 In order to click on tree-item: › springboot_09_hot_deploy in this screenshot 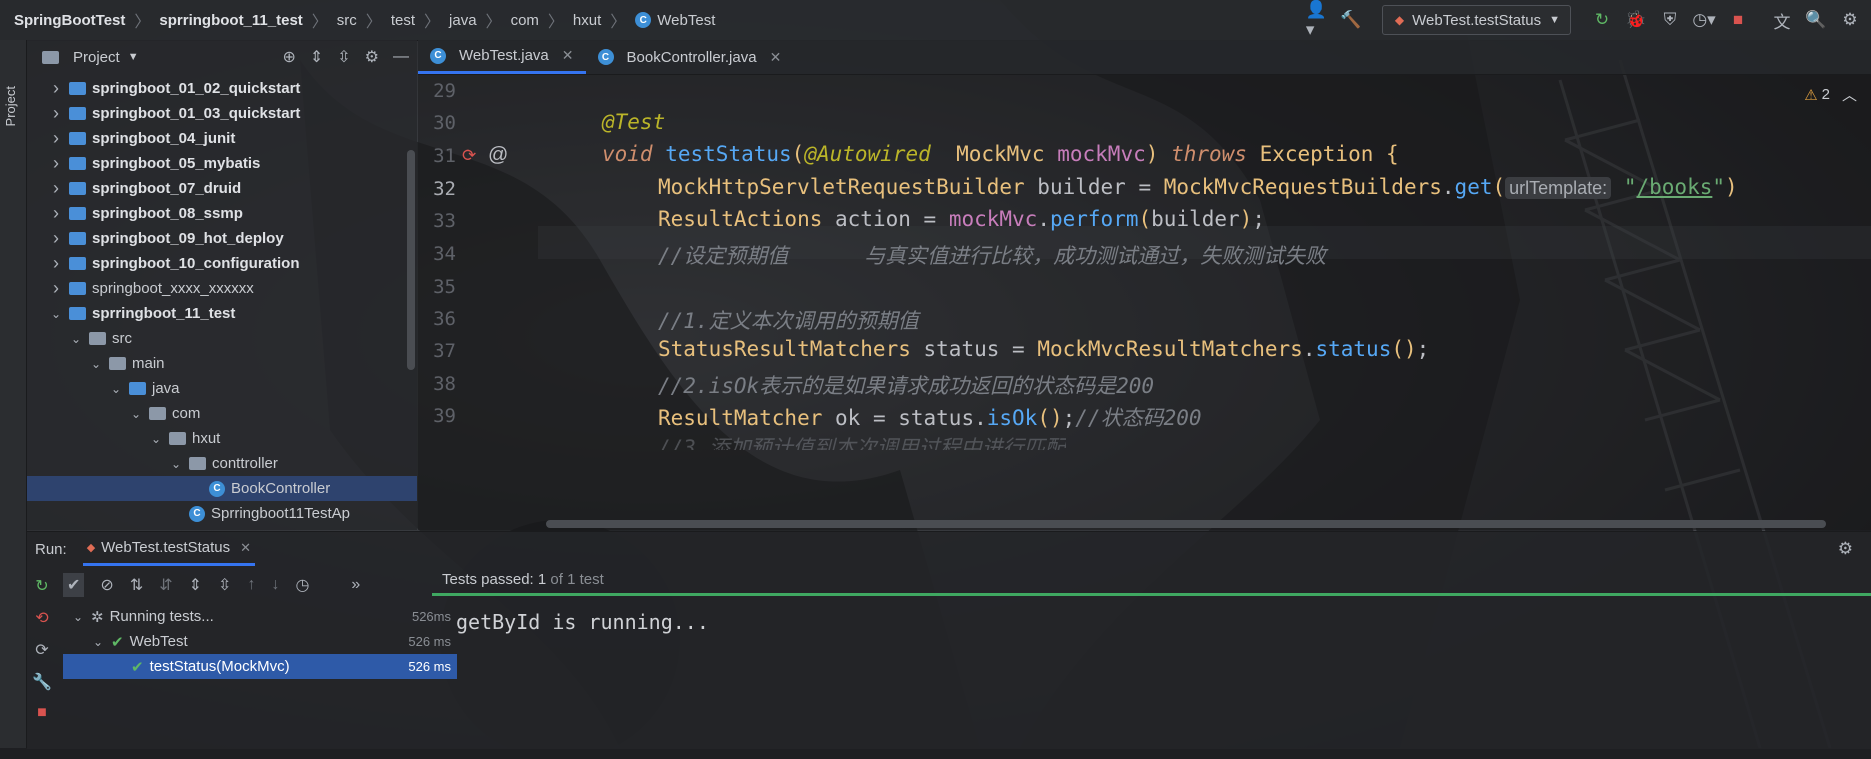, I will do `click(222, 238)`.